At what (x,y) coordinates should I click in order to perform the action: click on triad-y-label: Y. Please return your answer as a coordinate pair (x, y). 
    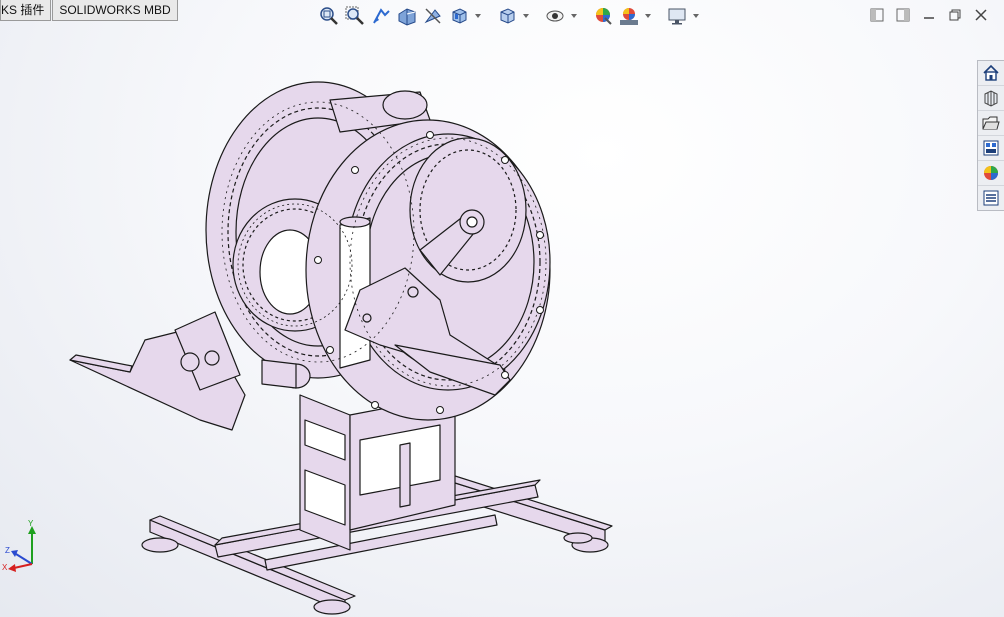
    Looking at the image, I should click on (31, 523).